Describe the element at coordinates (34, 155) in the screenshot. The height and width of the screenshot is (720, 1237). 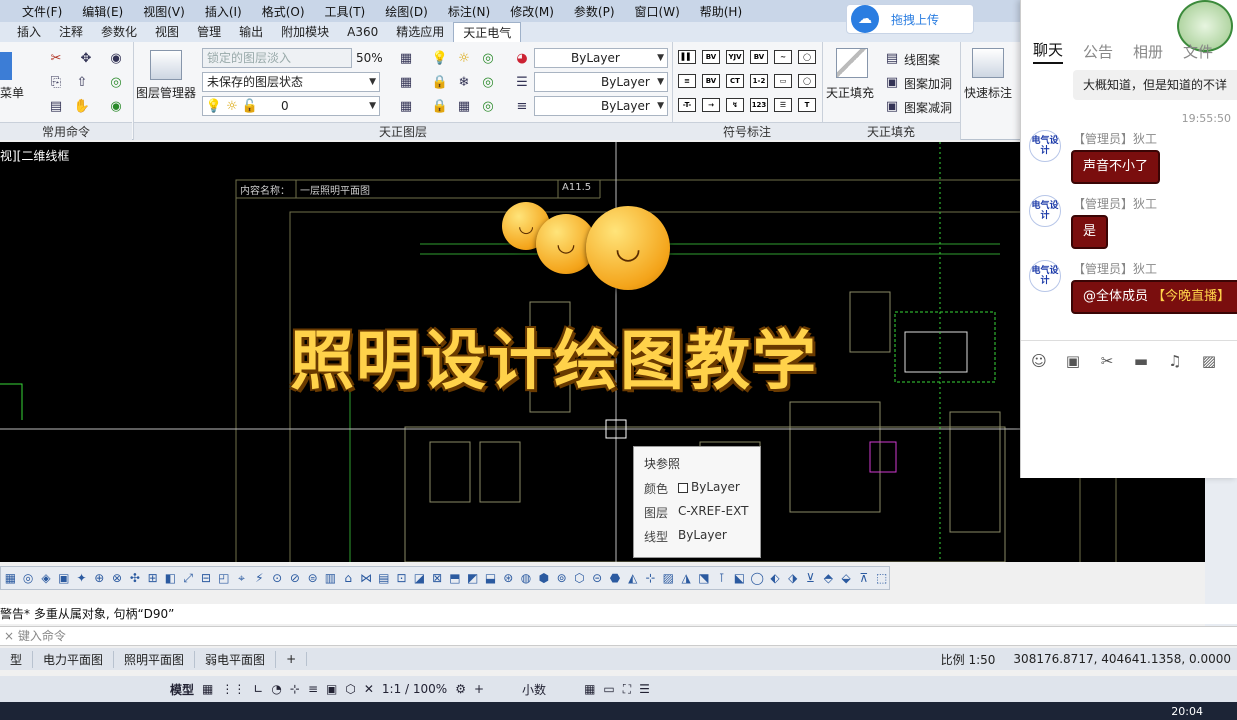
I see `viewport-label: 视][二维线框` at that location.